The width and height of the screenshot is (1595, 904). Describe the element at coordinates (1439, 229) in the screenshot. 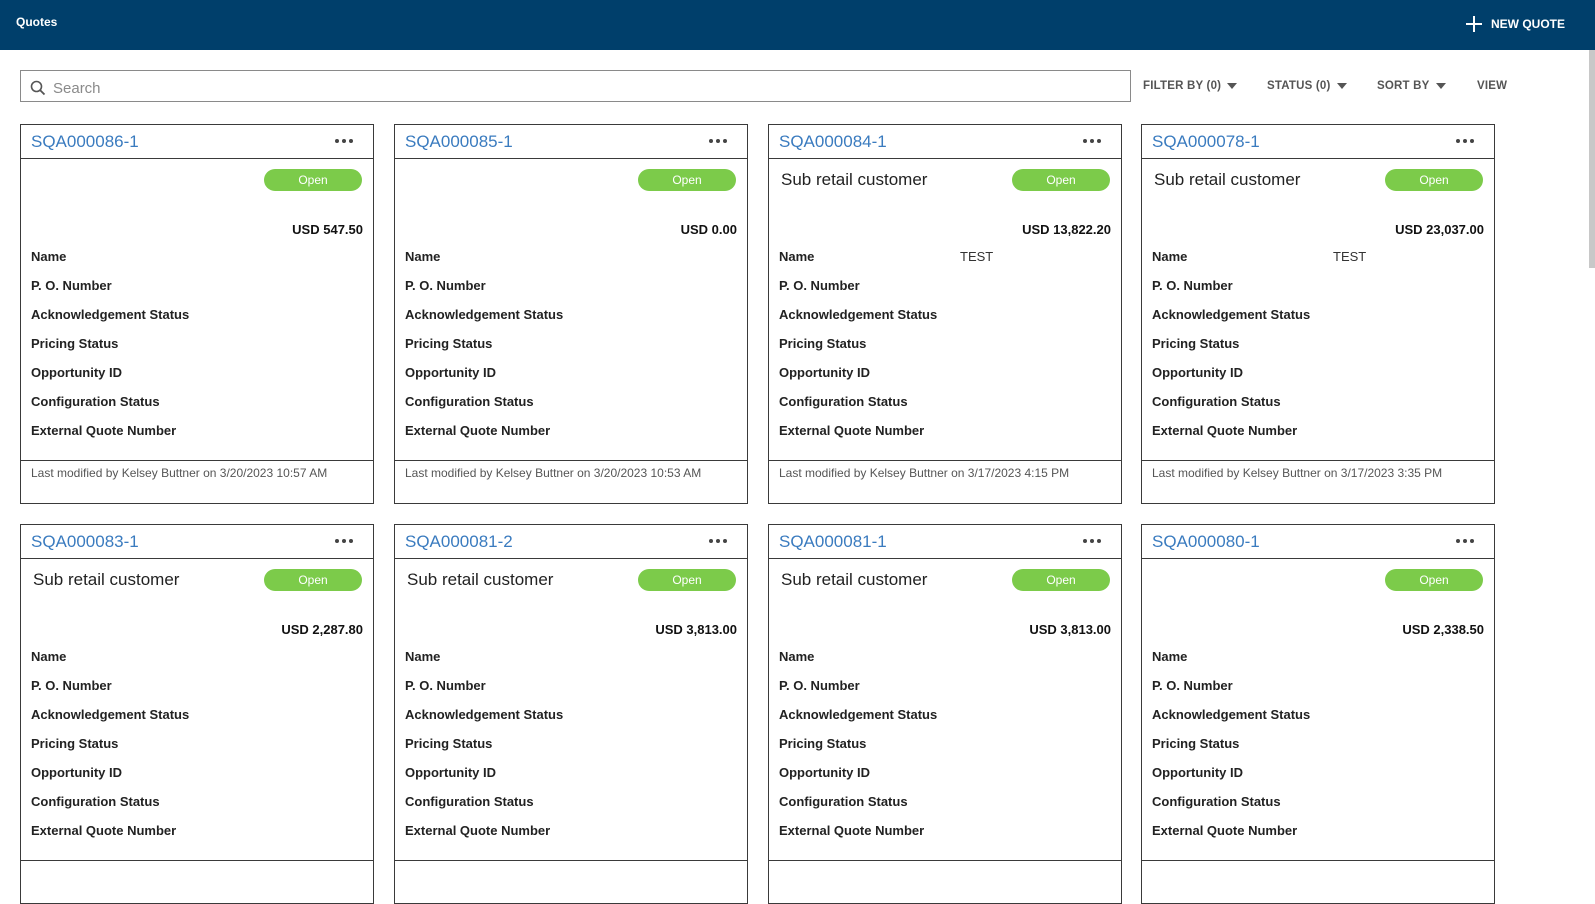

I see `quote-amount: USD 23,037.00` at that location.